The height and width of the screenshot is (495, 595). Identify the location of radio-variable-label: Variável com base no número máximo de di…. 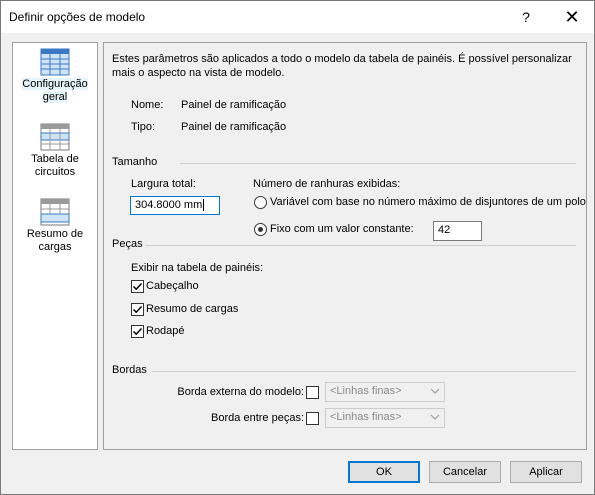
(428, 202).